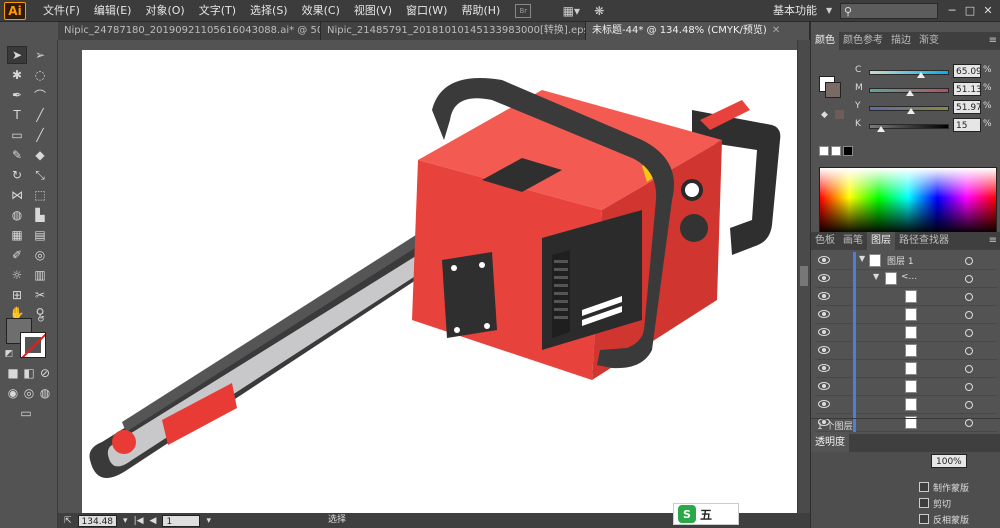  I want to click on none-swatch, so click(824, 151).